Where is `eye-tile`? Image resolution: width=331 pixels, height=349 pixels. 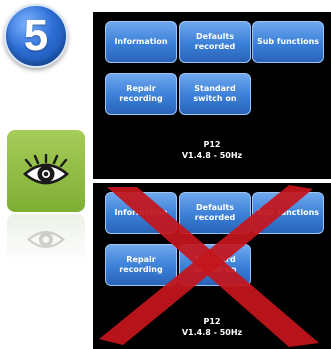
eye-tile is located at coordinates (46, 171).